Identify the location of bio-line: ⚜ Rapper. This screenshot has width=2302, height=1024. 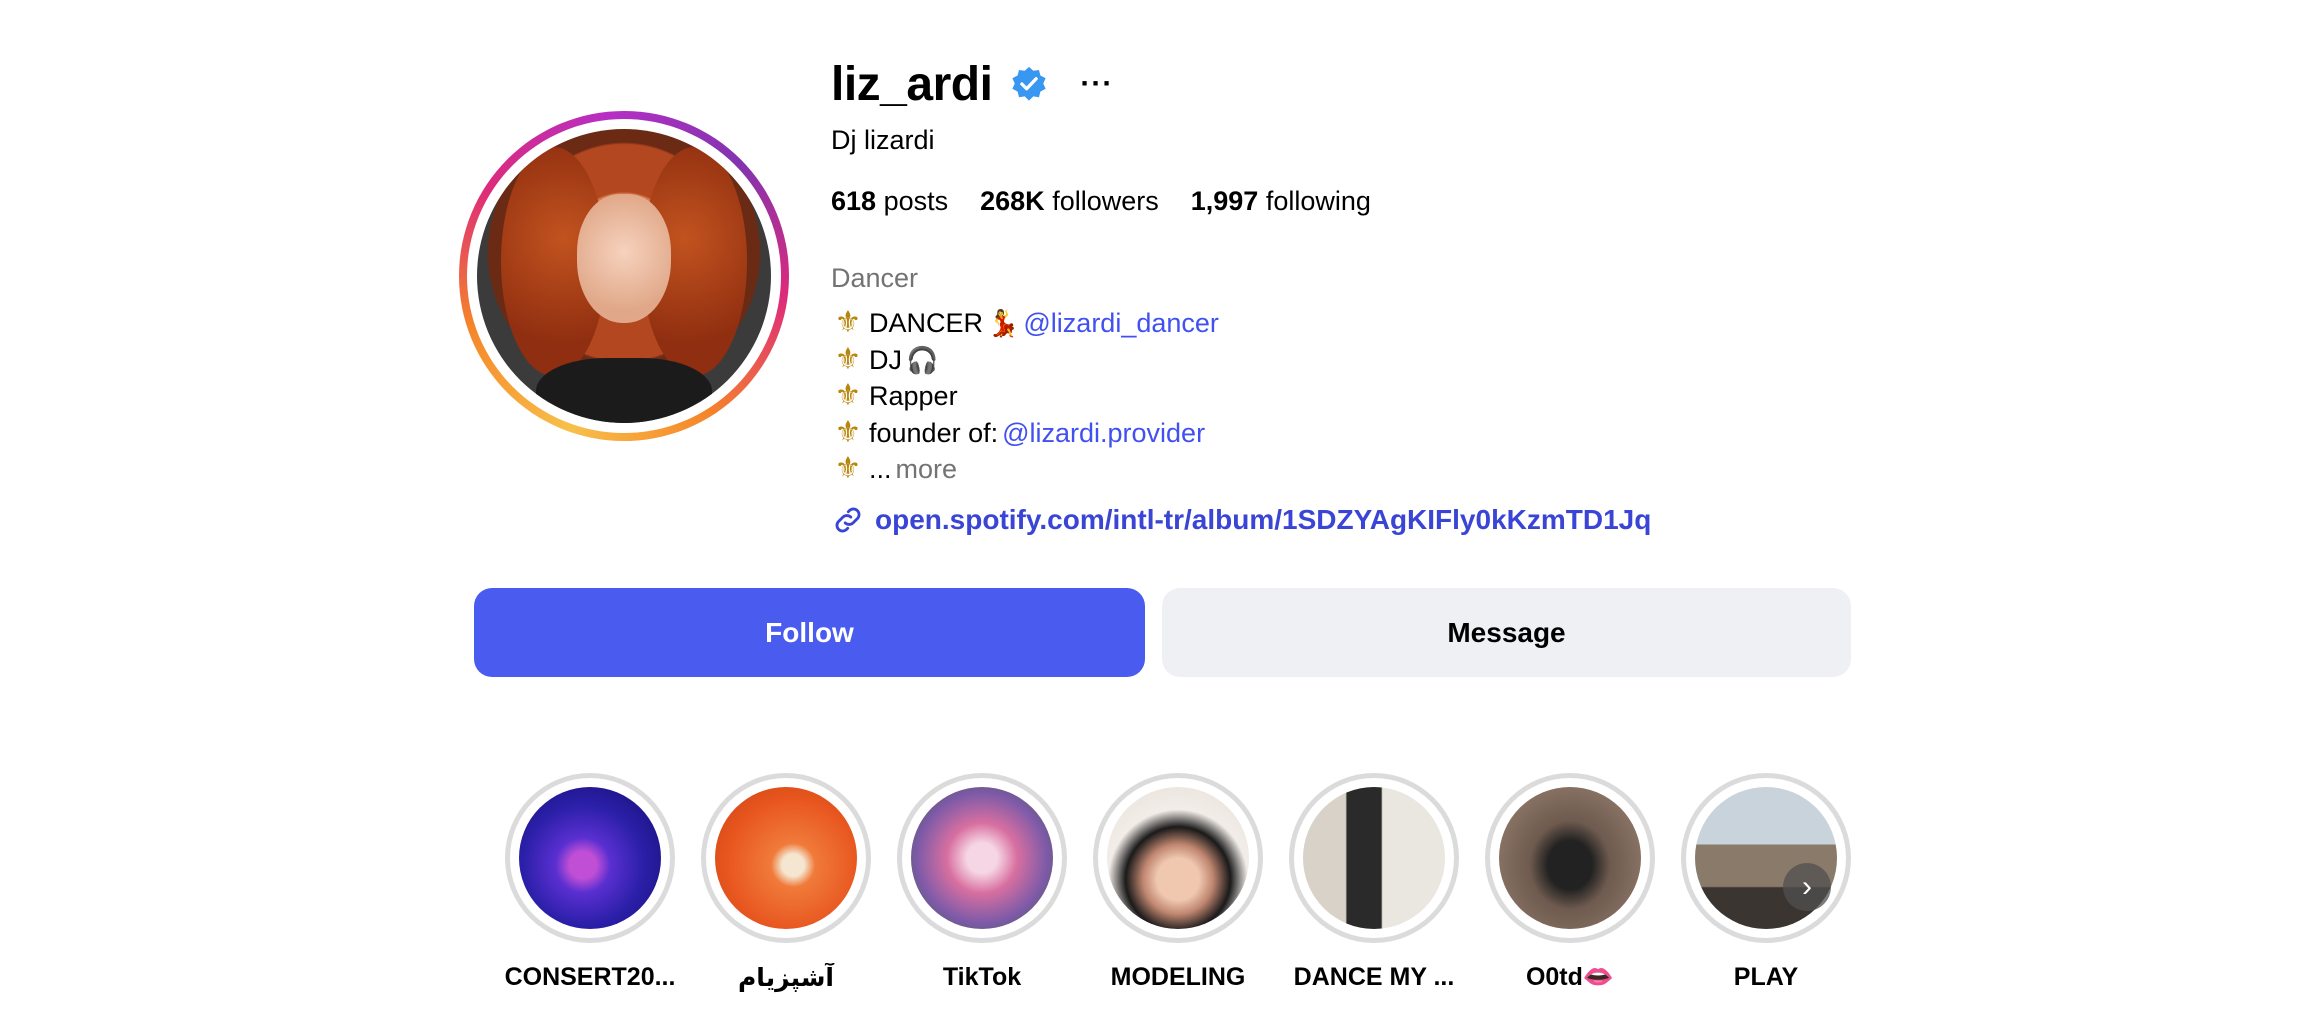
(1025, 396).